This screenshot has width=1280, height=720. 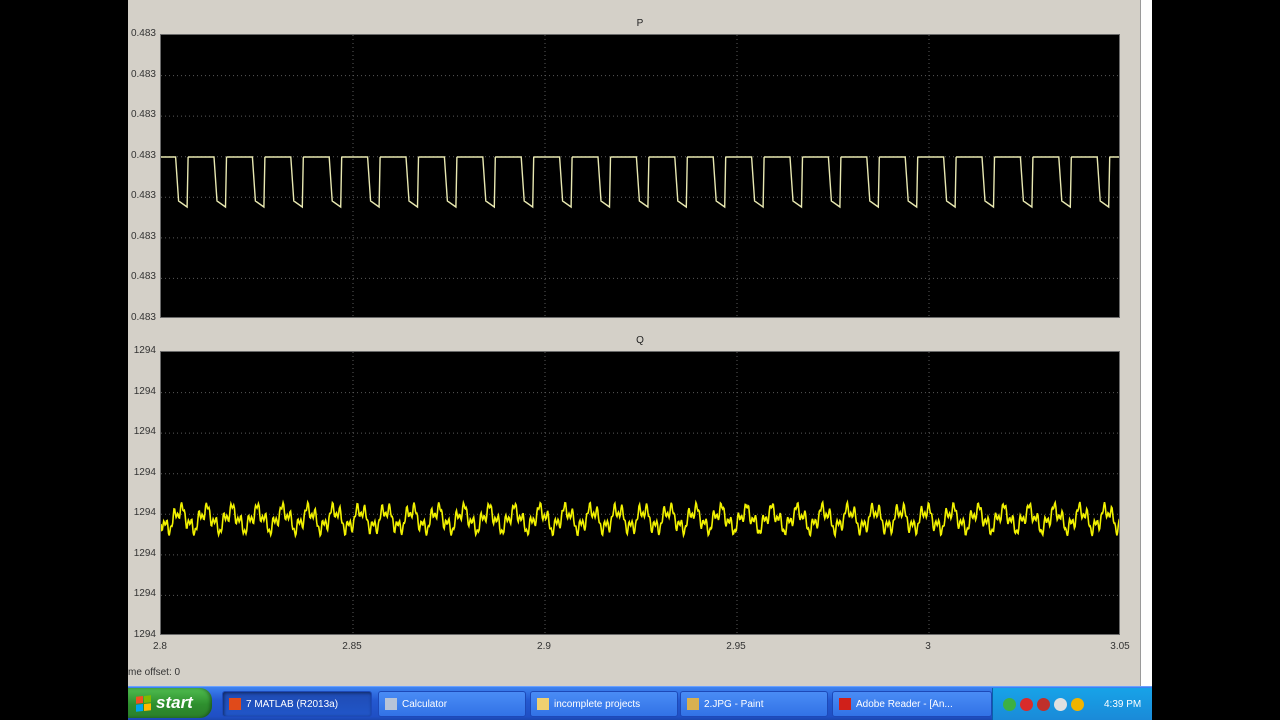 I want to click on start-button: start, so click(x=170, y=703).